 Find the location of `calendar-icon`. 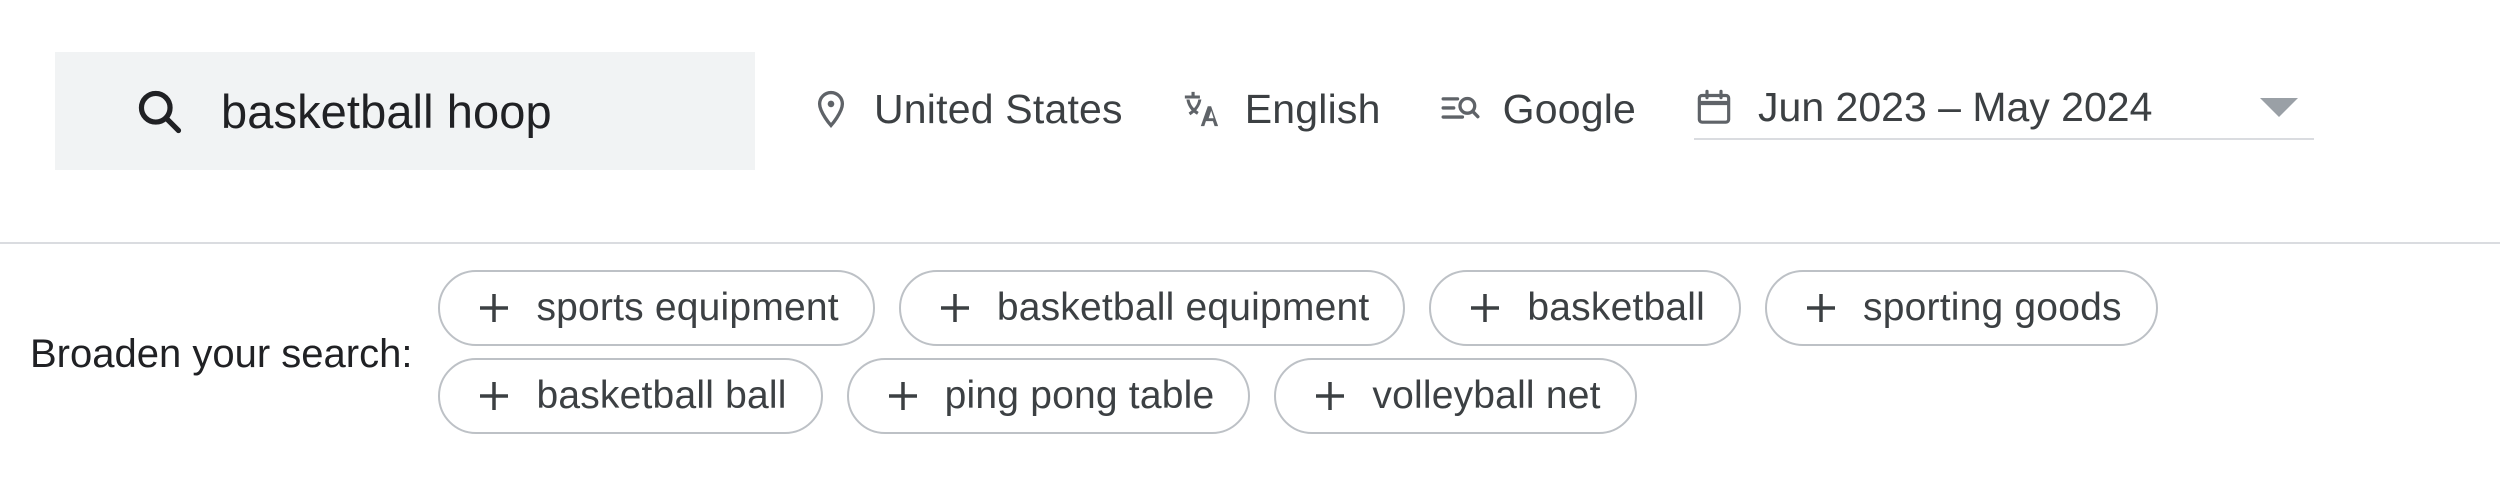

calendar-icon is located at coordinates (1714, 106).